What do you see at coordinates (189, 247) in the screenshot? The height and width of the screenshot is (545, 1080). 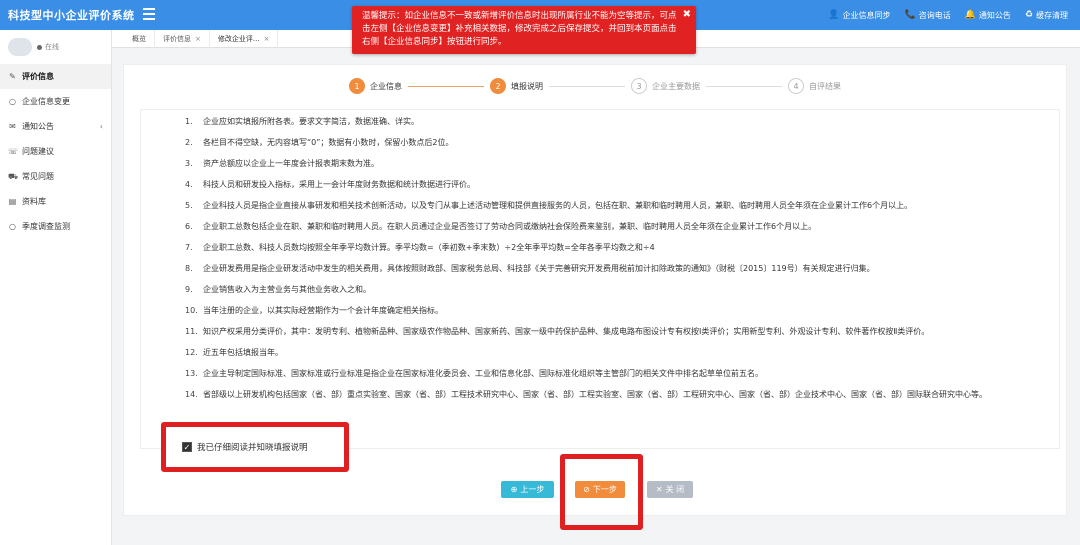 I see `item-number: 7.` at bounding box center [189, 247].